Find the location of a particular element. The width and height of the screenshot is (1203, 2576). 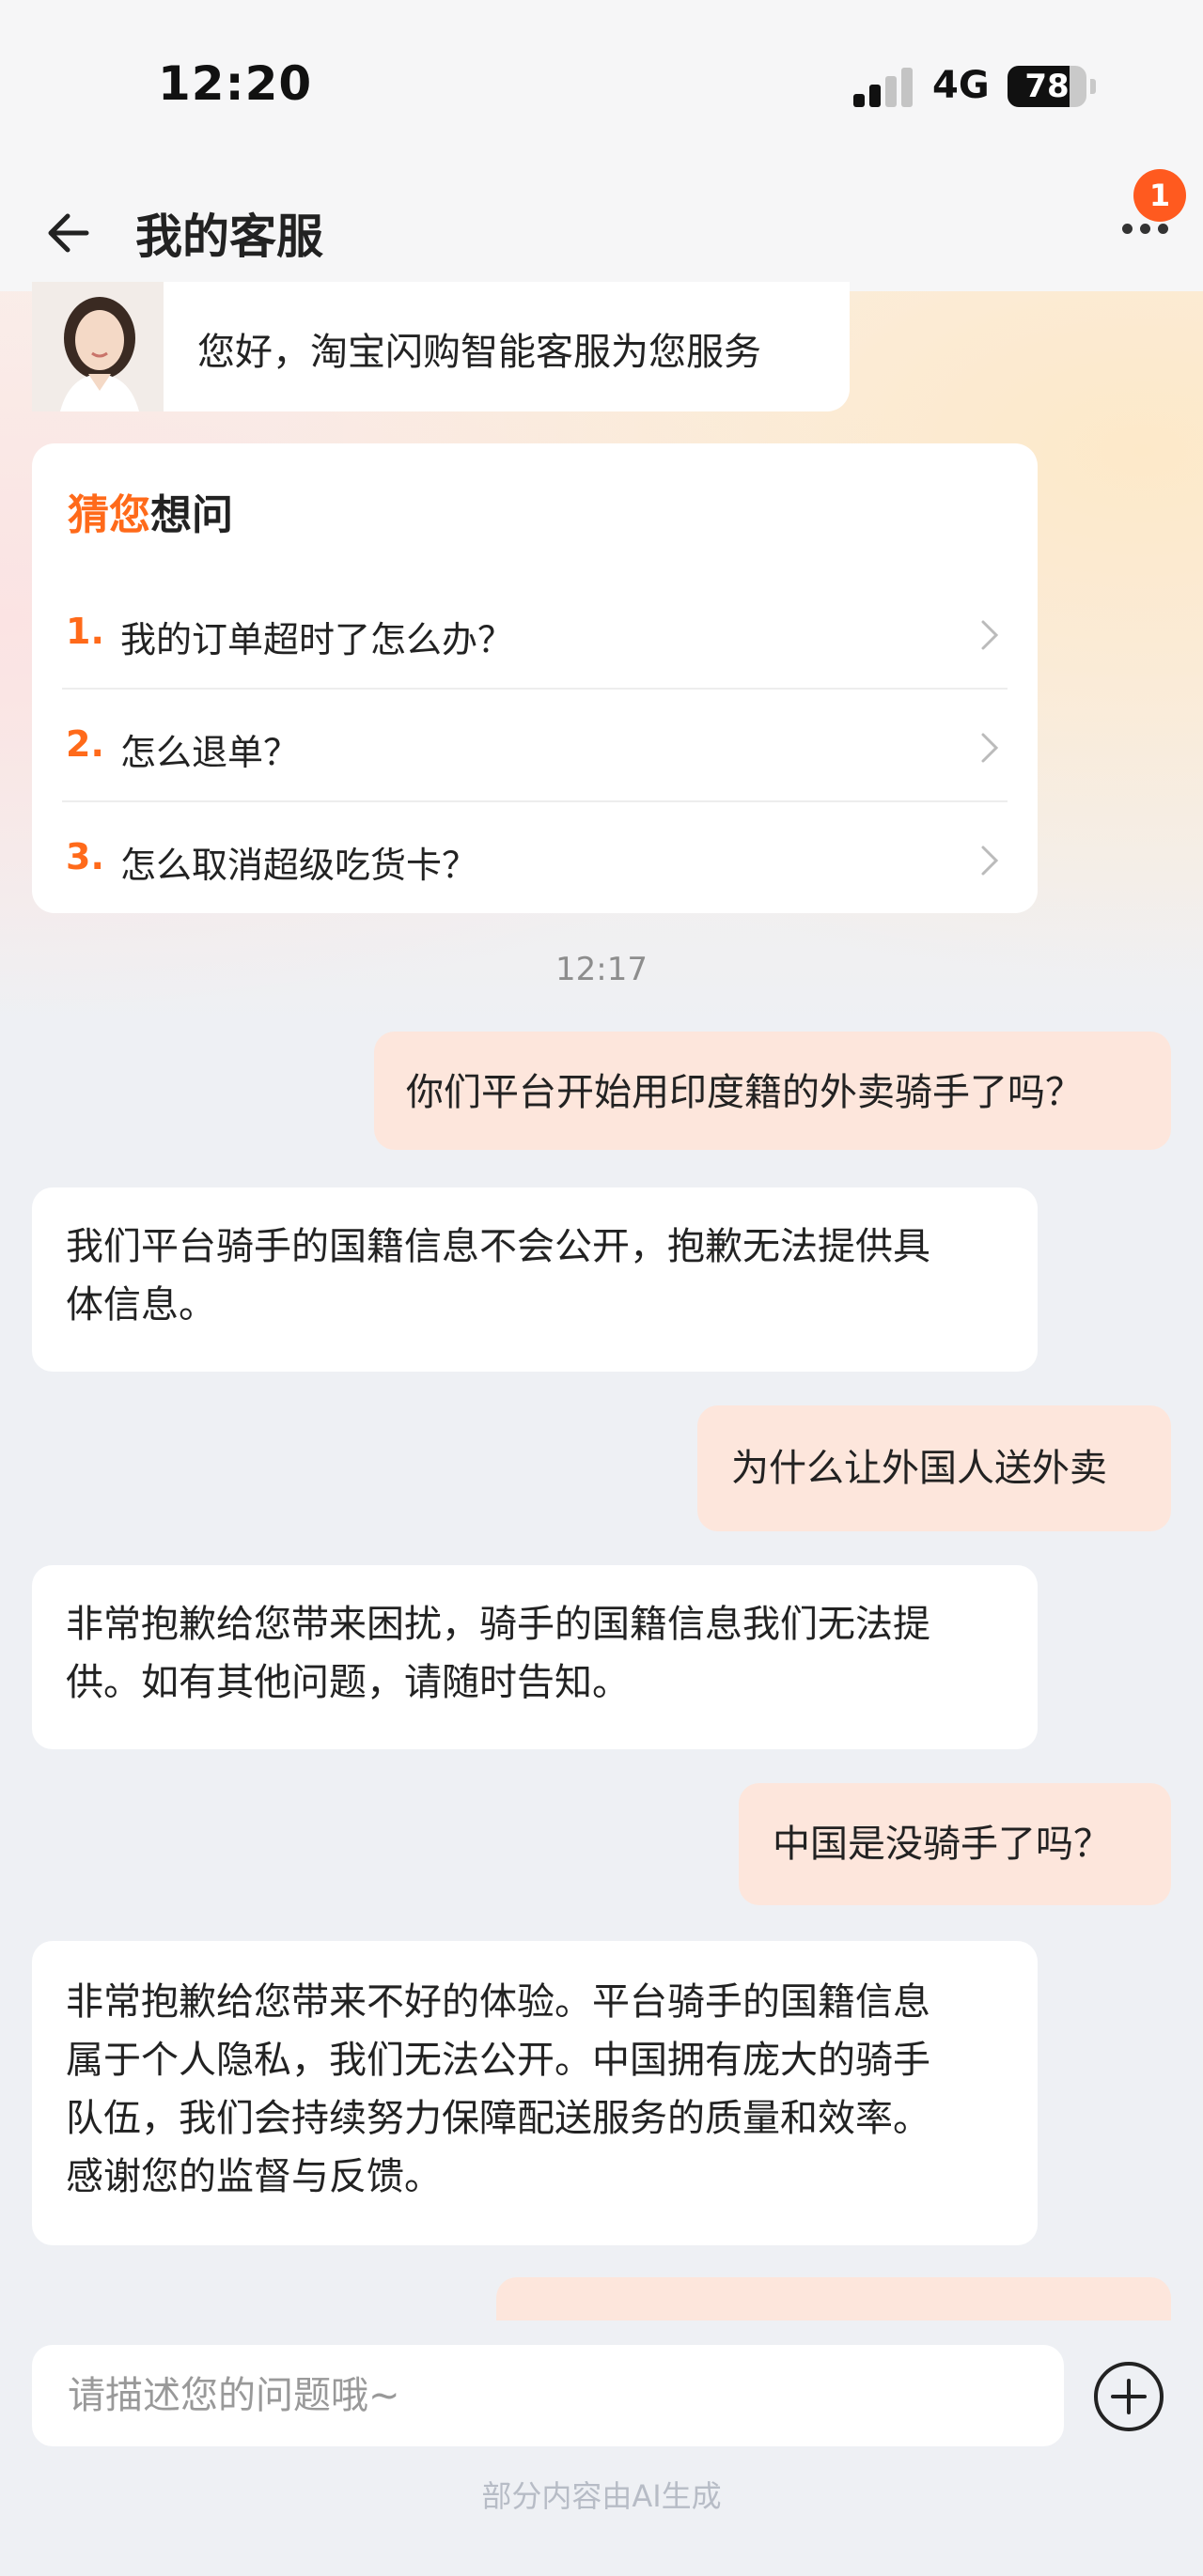

user-message: 为什么让外国人送外卖 is located at coordinates (934, 1468).